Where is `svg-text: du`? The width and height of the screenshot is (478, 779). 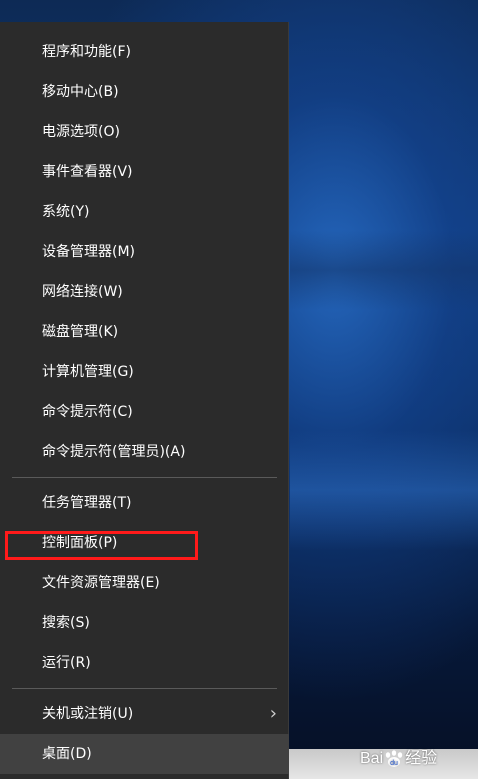
svg-text: du is located at coordinates (394, 763).